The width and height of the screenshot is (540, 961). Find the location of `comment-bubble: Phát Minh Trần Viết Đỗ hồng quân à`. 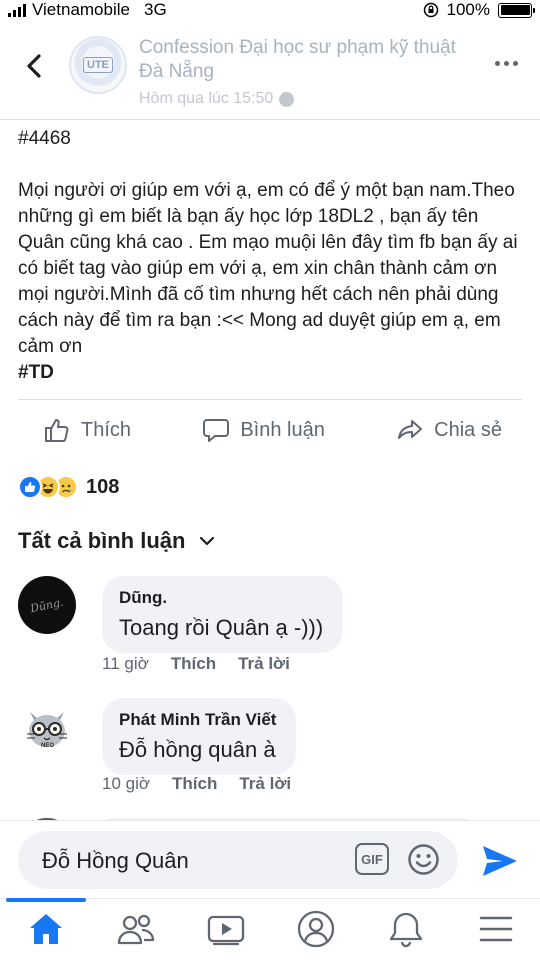

comment-bubble: Phát Minh Trần Viết Đỗ hồng quân à is located at coordinates (199, 736).